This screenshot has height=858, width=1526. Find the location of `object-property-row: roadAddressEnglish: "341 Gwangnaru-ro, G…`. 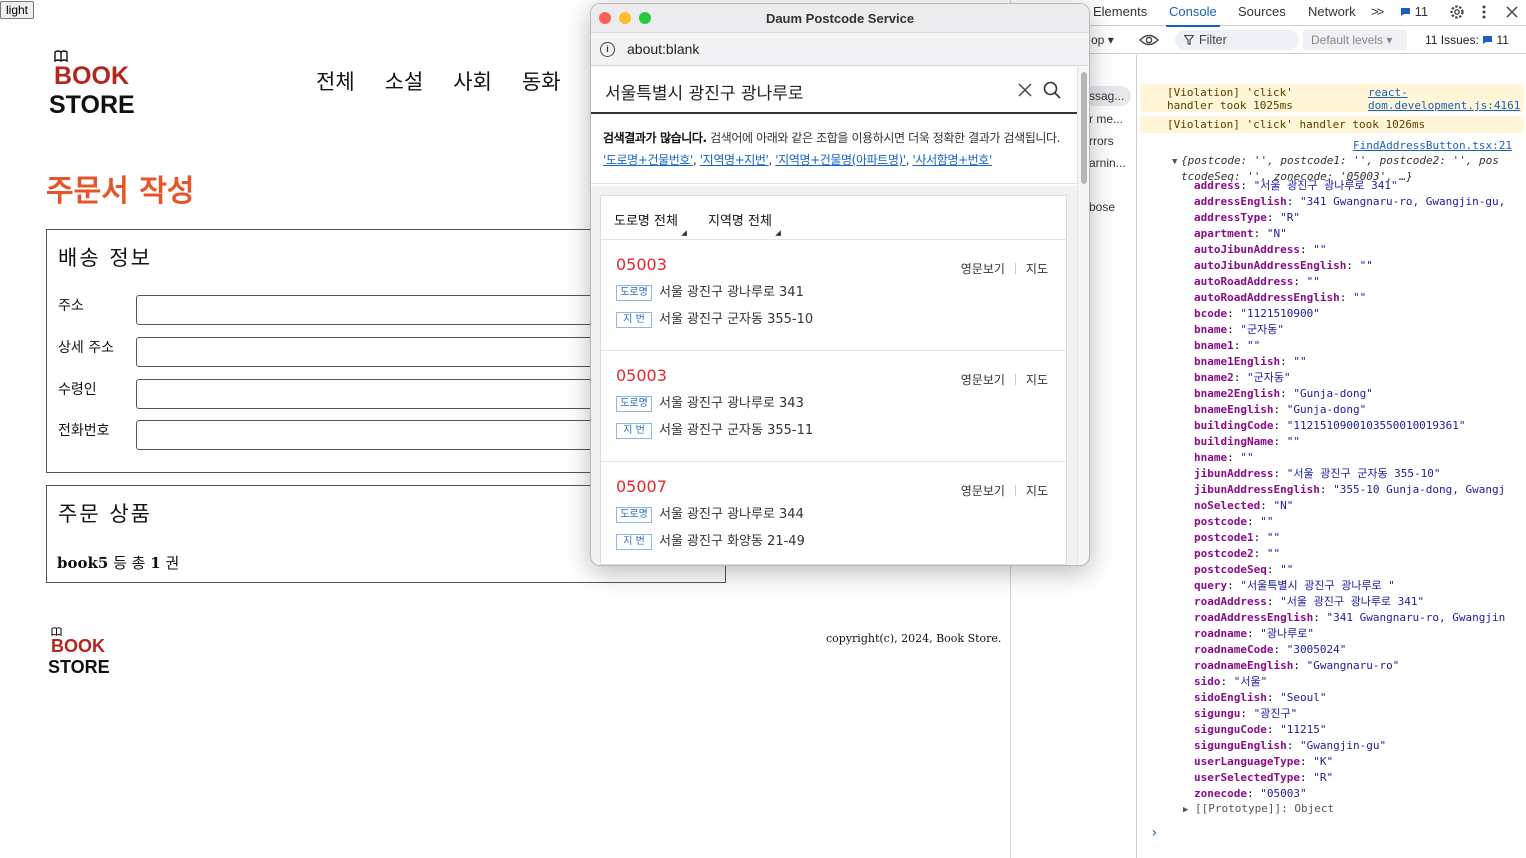

object-property-row: roadAddressEnglish: "341 Gwangnaru-ro, G… is located at coordinates (1350, 617).